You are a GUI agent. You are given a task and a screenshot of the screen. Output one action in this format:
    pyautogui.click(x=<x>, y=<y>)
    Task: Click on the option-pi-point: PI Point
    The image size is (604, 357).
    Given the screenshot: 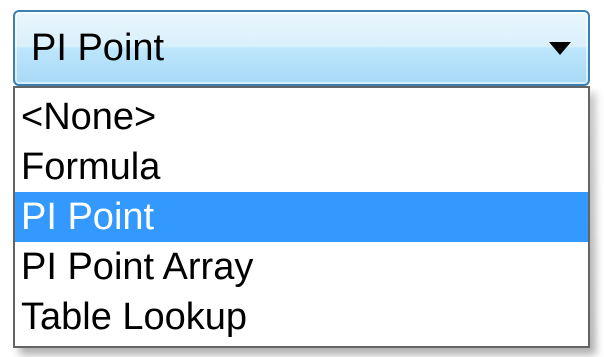 What is the action you would take?
    pyautogui.click(x=301, y=217)
    